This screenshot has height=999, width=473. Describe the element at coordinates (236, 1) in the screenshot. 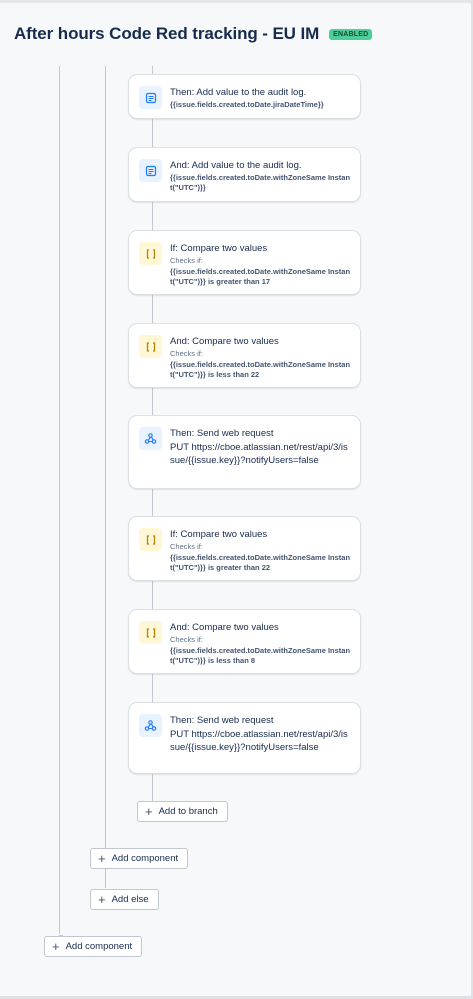

I see `top-border` at that location.